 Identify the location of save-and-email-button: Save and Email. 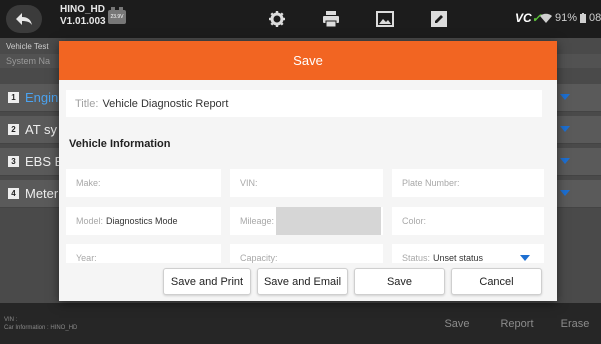
(302, 281).